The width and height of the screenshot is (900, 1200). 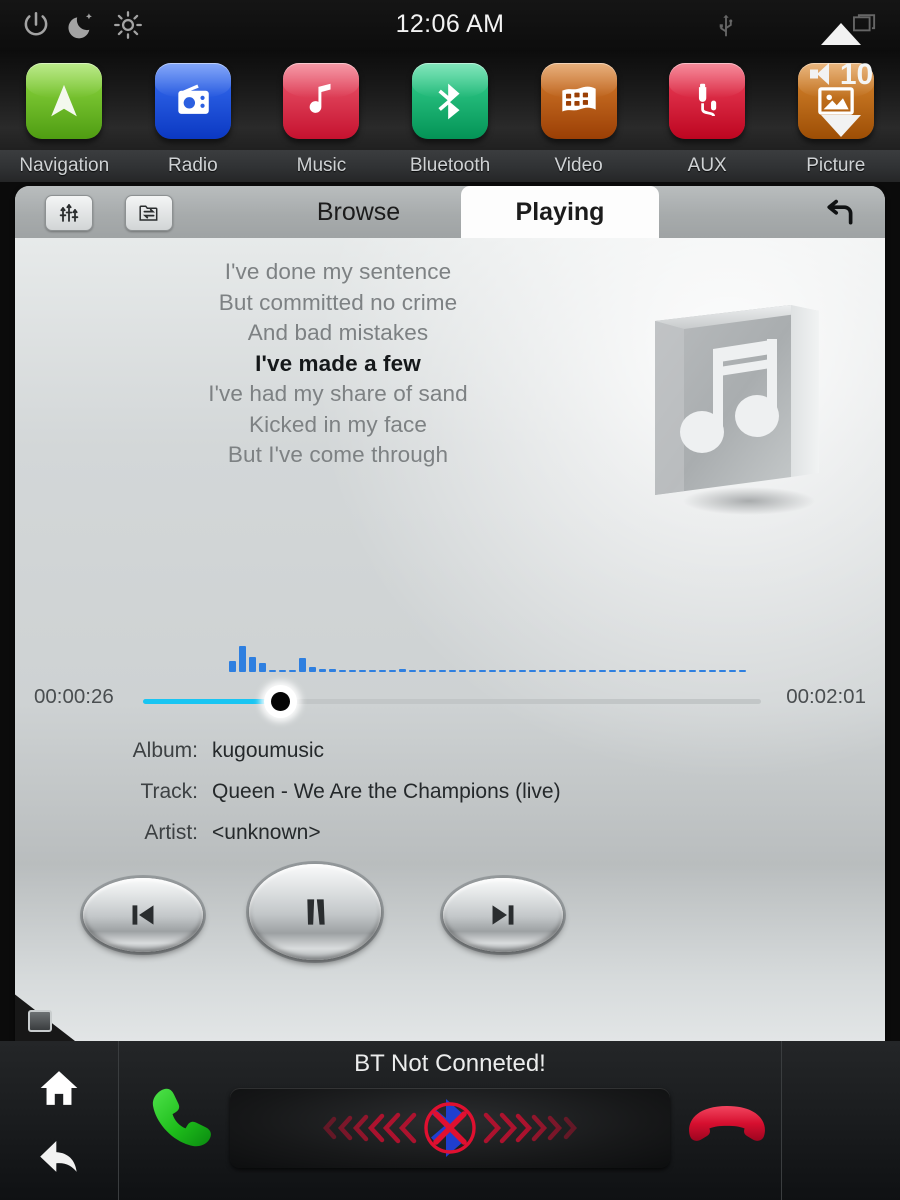 What do you see at coordinates (840, 212) in the screenshot?
I see `player-back-button` at bounding box center [840, 212].